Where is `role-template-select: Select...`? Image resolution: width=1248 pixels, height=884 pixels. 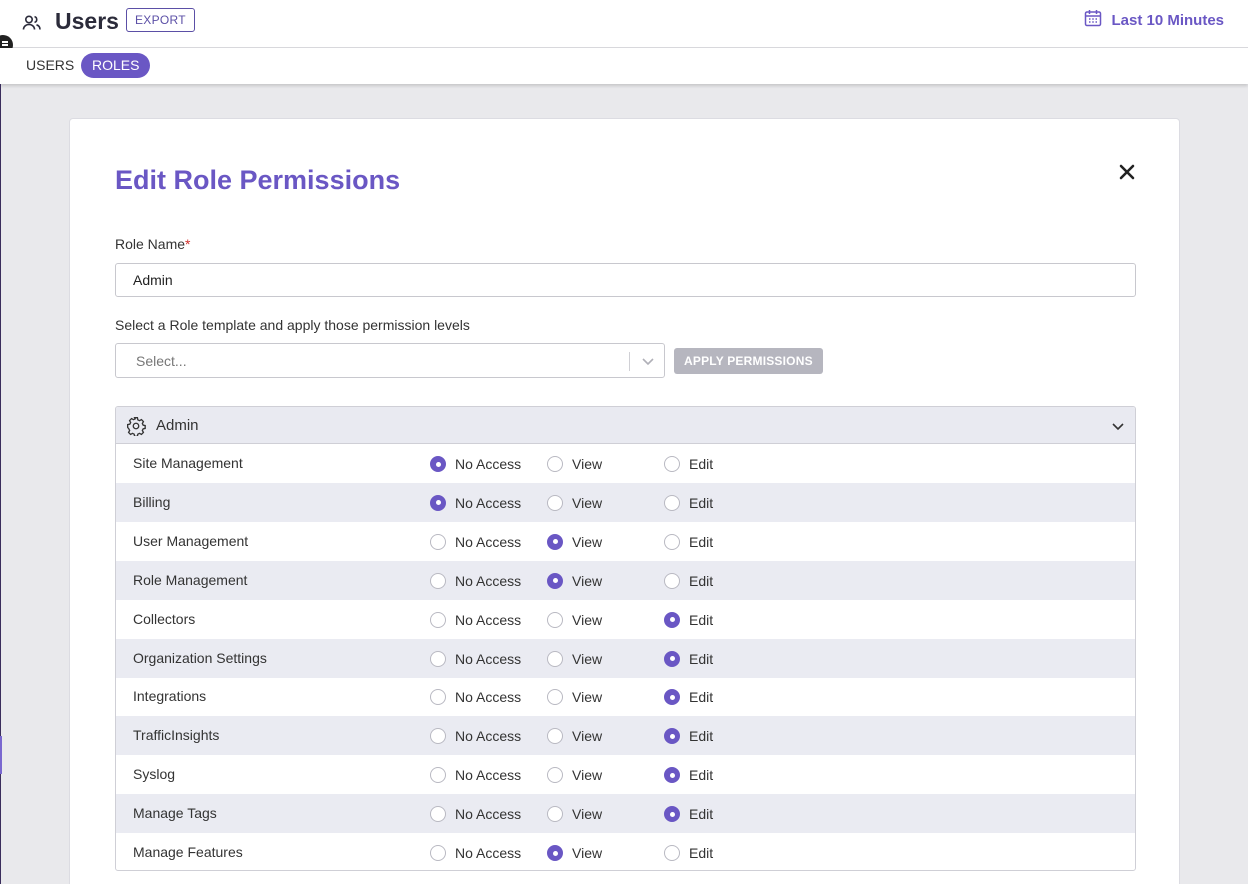 role-template-select: Select... is located at coordinates (390, 360).